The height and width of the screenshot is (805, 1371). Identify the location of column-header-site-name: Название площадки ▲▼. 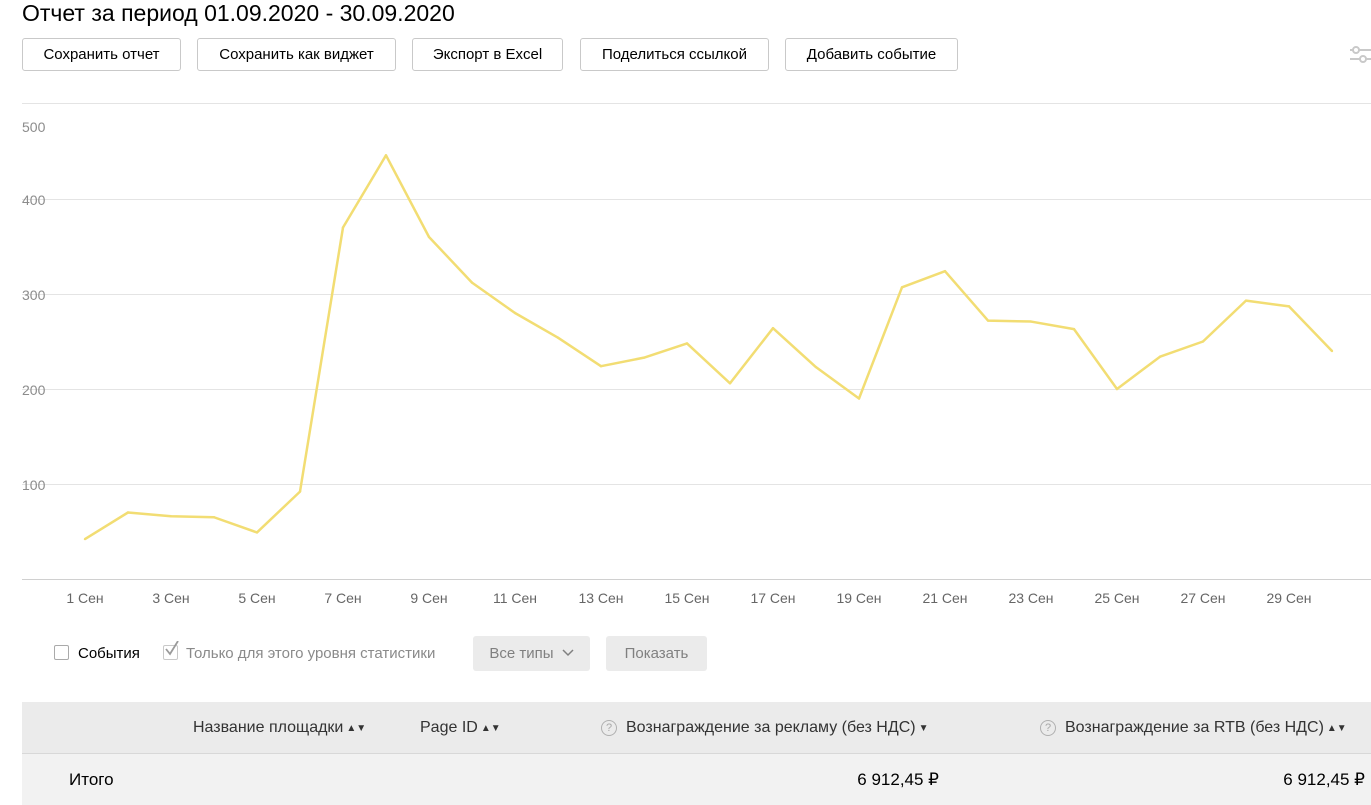
(279, 728).